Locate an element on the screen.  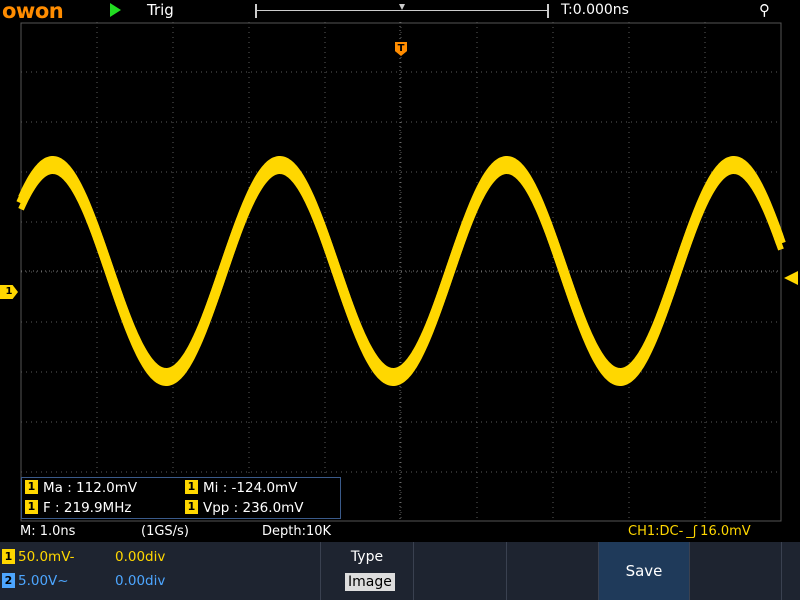
type-value: Image is located at coordinates (370, 582).